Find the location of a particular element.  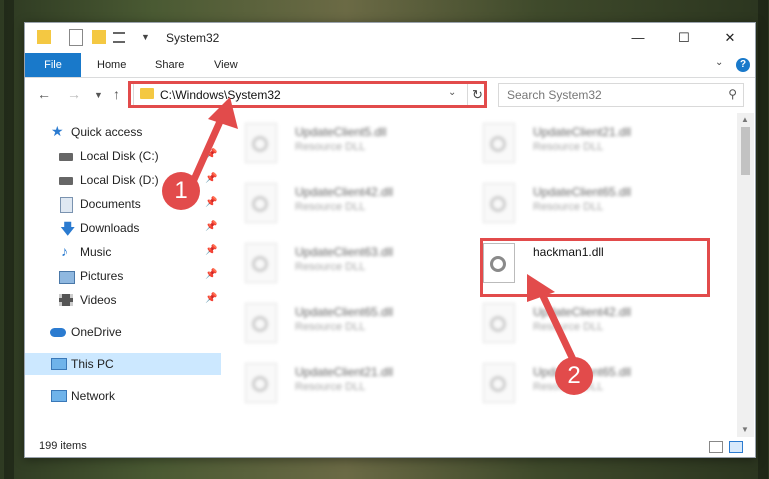

list-item: UpdateClient63.dll Resource DLL is located at coordinates (335, 265).